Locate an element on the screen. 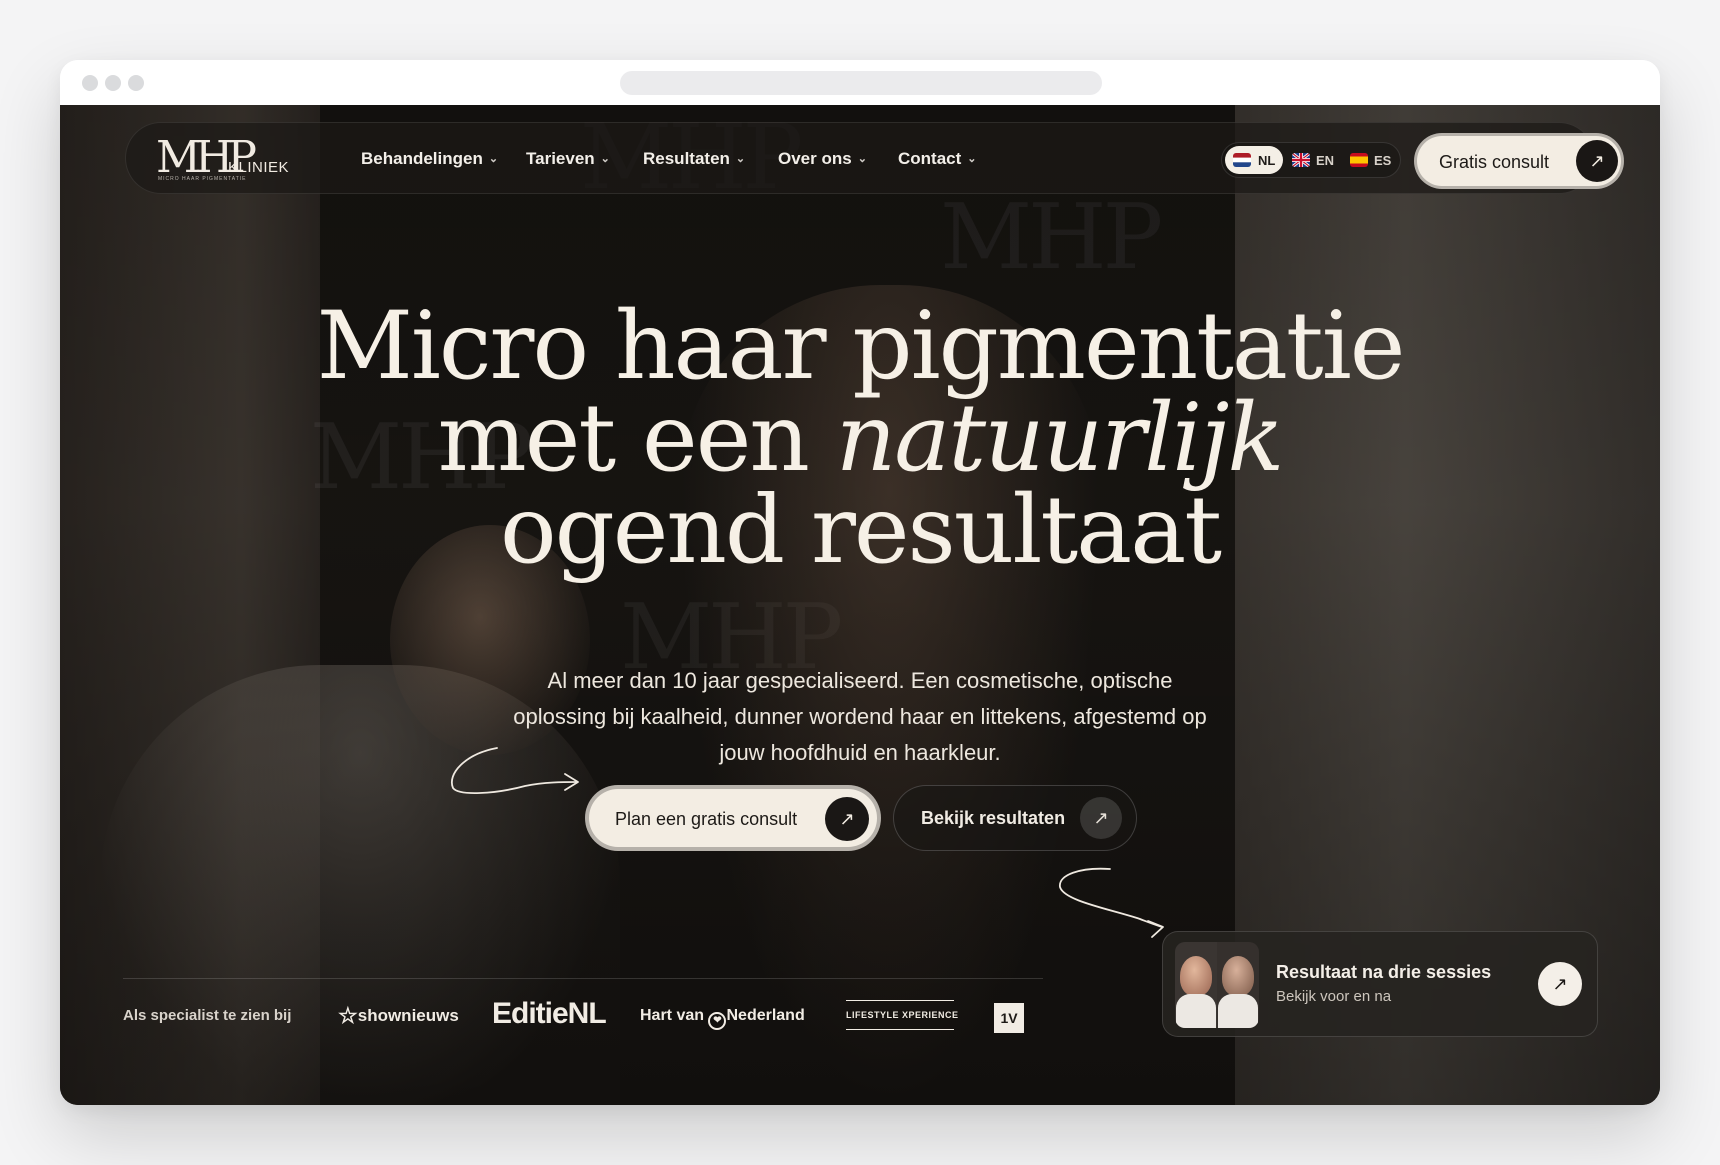  editienl-logo: EditieNL is located at coordinates (549, 1014).